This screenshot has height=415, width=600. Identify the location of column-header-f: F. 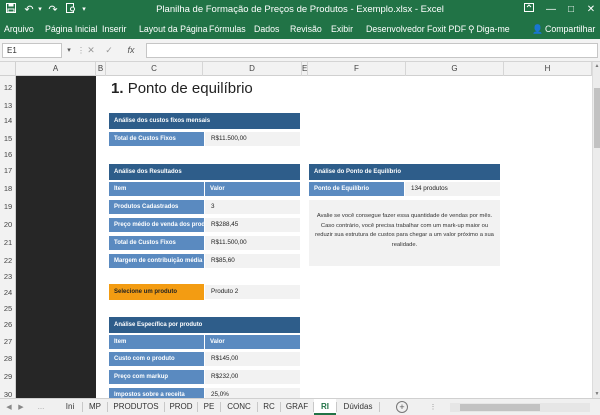
(357, 69).